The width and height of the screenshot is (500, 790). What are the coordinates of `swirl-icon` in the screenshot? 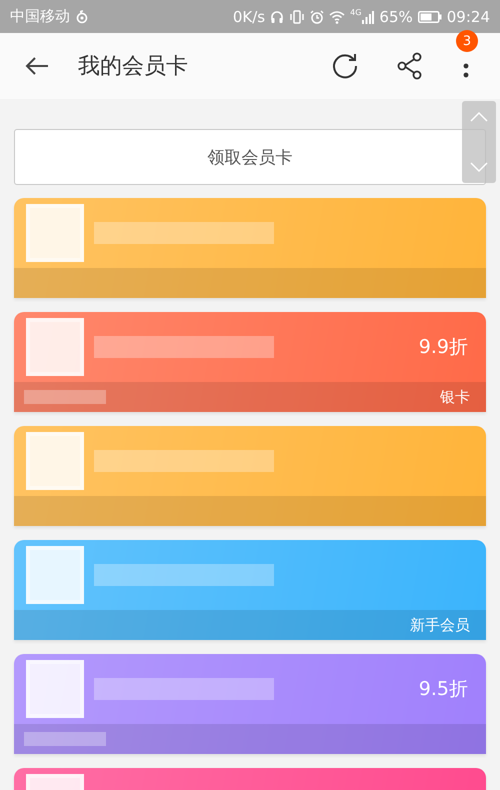 It's located at (82, 17).